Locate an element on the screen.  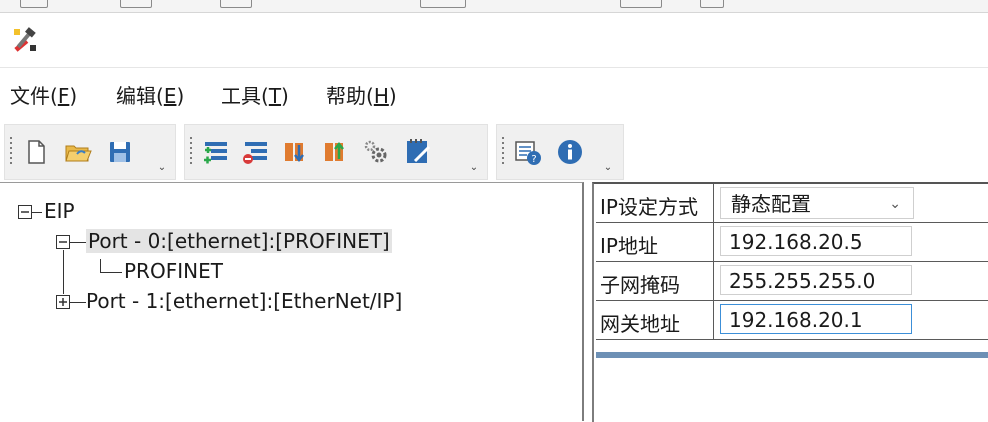
app-tools-icon is located at coordinates (25, 39).